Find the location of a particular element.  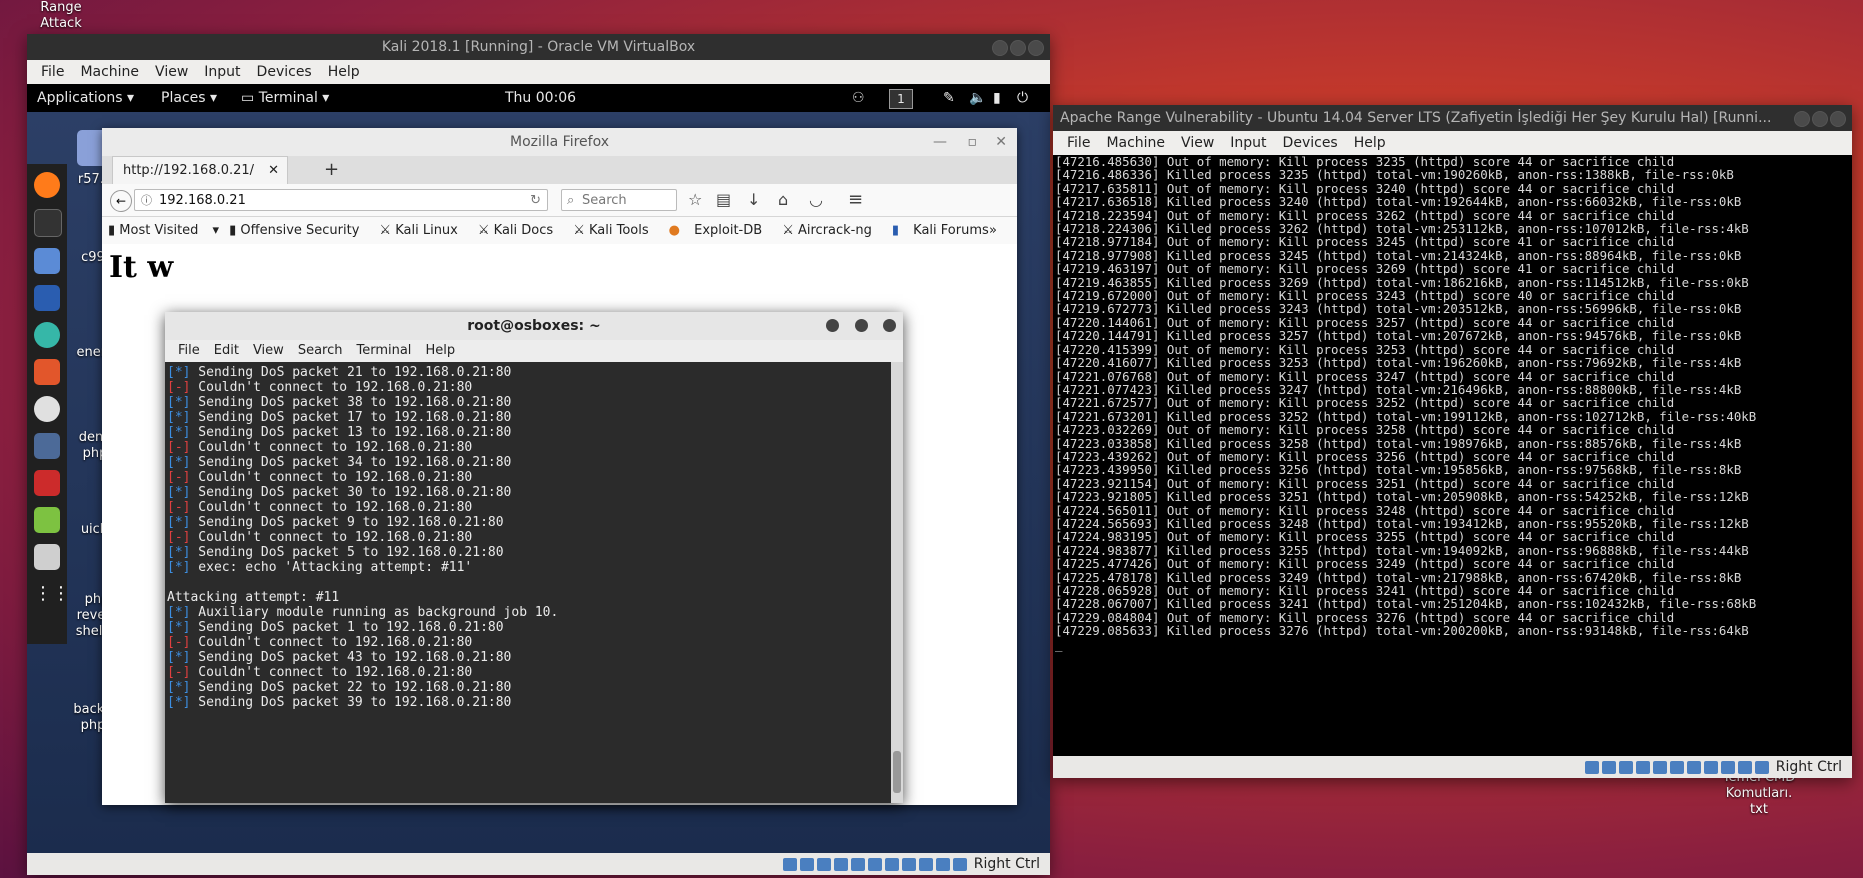

workspace-indicator: 1 is located at coordinates (901, 99).